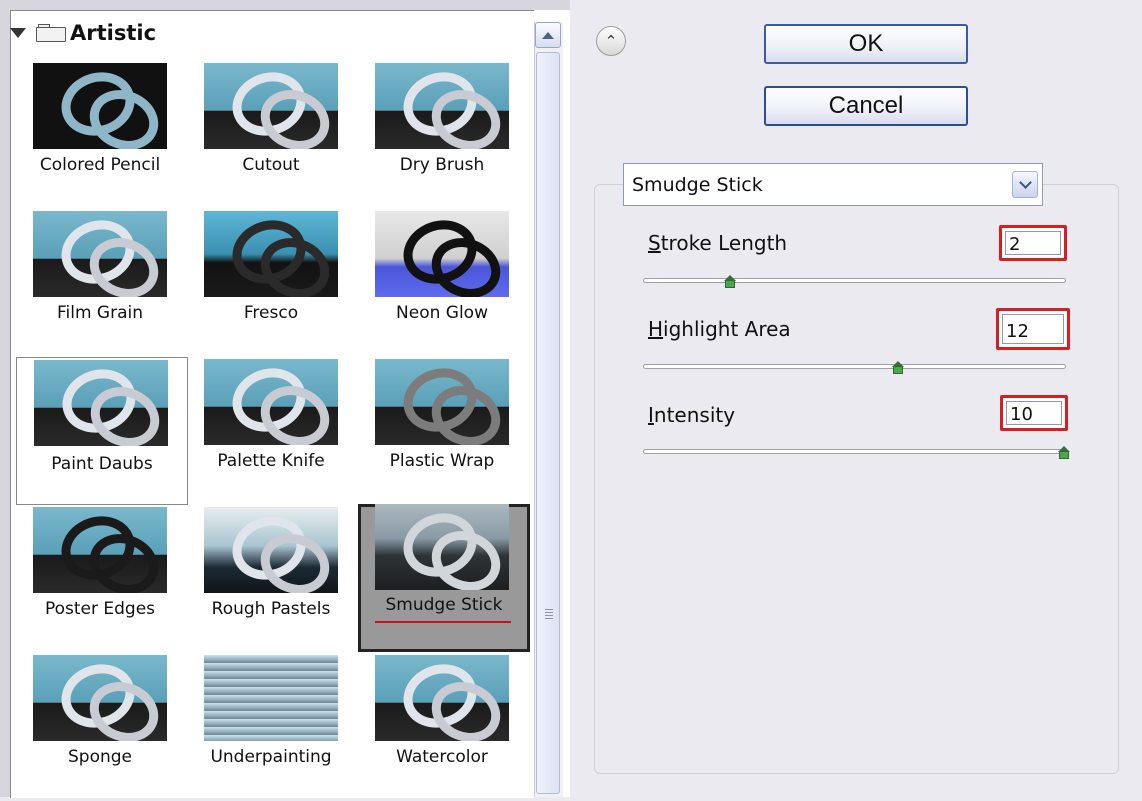  Describe the element at coordinates (442, 402) in the screenshot. I see `plastic-wrap-thumbnail` at that location.